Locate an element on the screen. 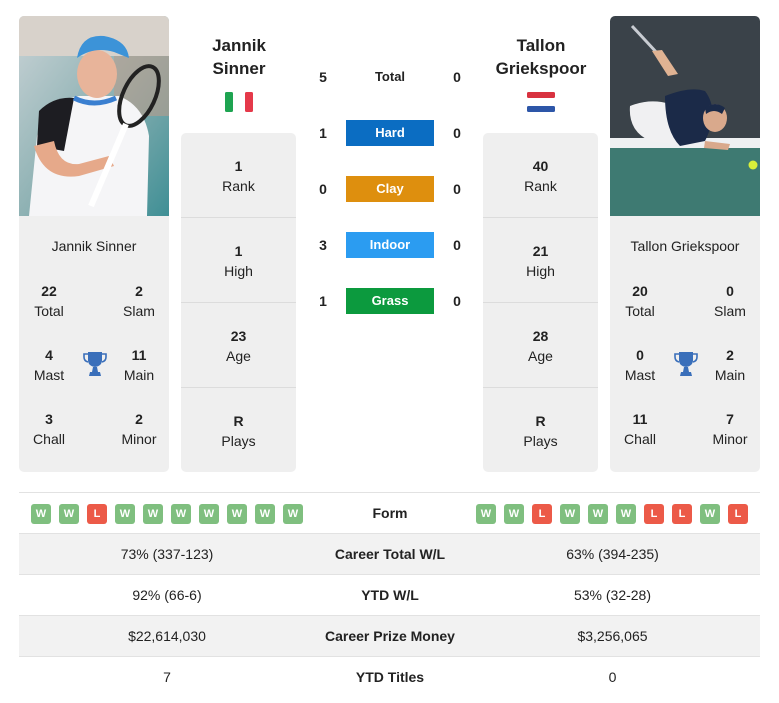 This screenshot has height=703, width=779. player2-masters-titles: 0 Mast is located at coordinates (640, 365).